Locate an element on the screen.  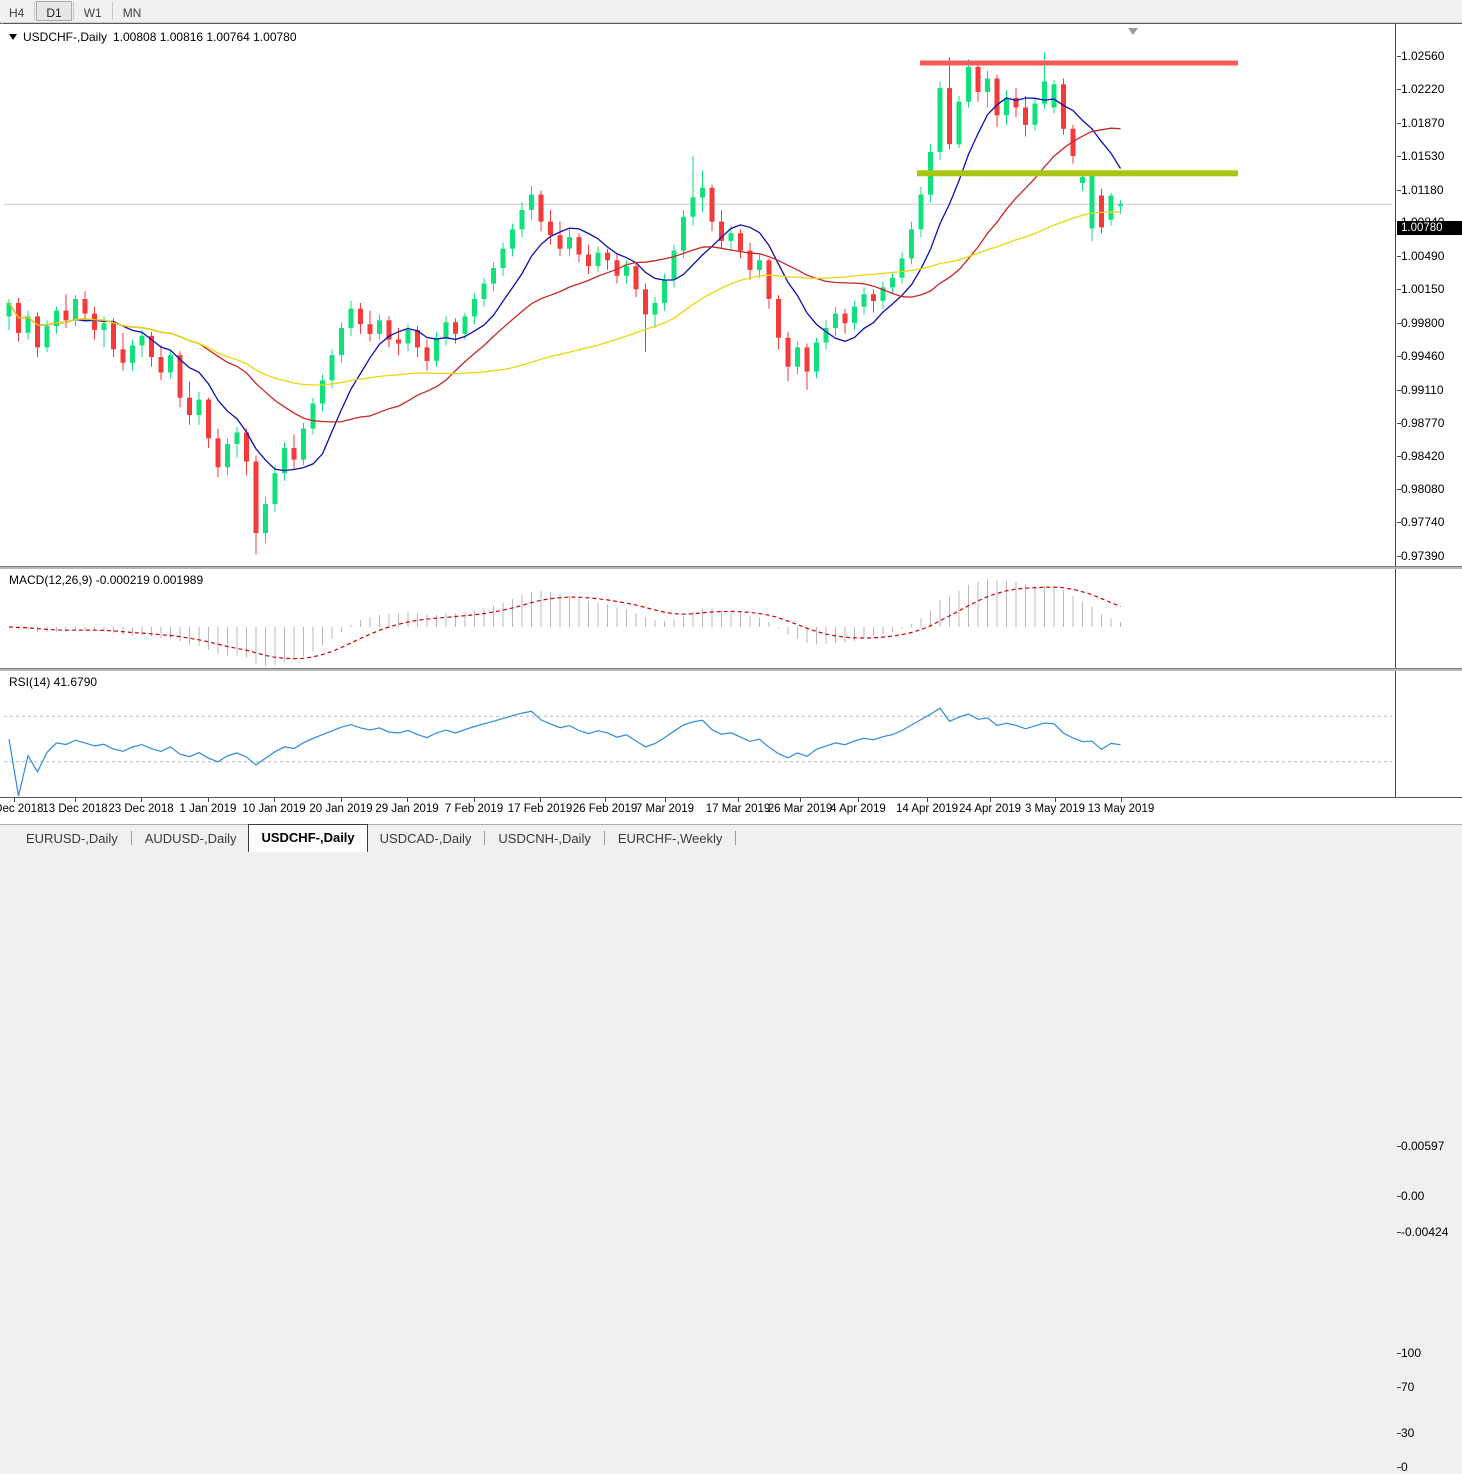
price-axis-label: 1.00490 is located at coordinates (1423, 256).